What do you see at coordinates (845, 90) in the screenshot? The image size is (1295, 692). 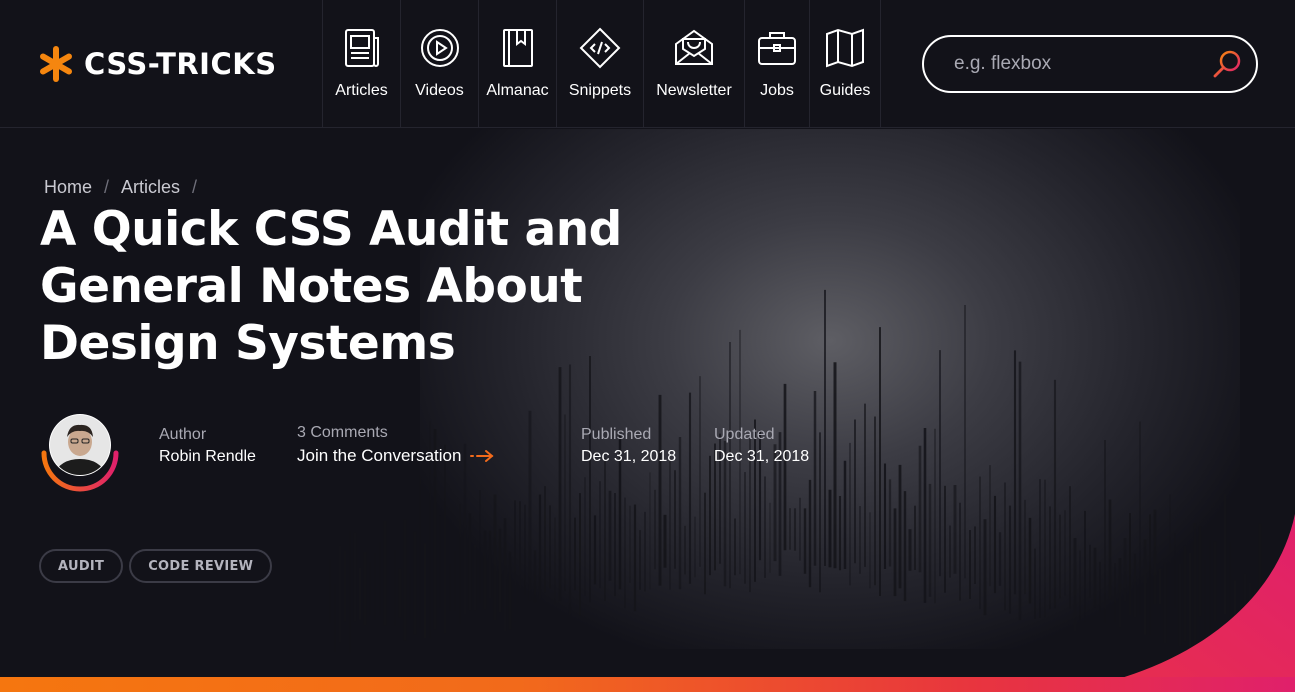 I see `nav-label-guides: Guides` at bounding box center [845, 90].